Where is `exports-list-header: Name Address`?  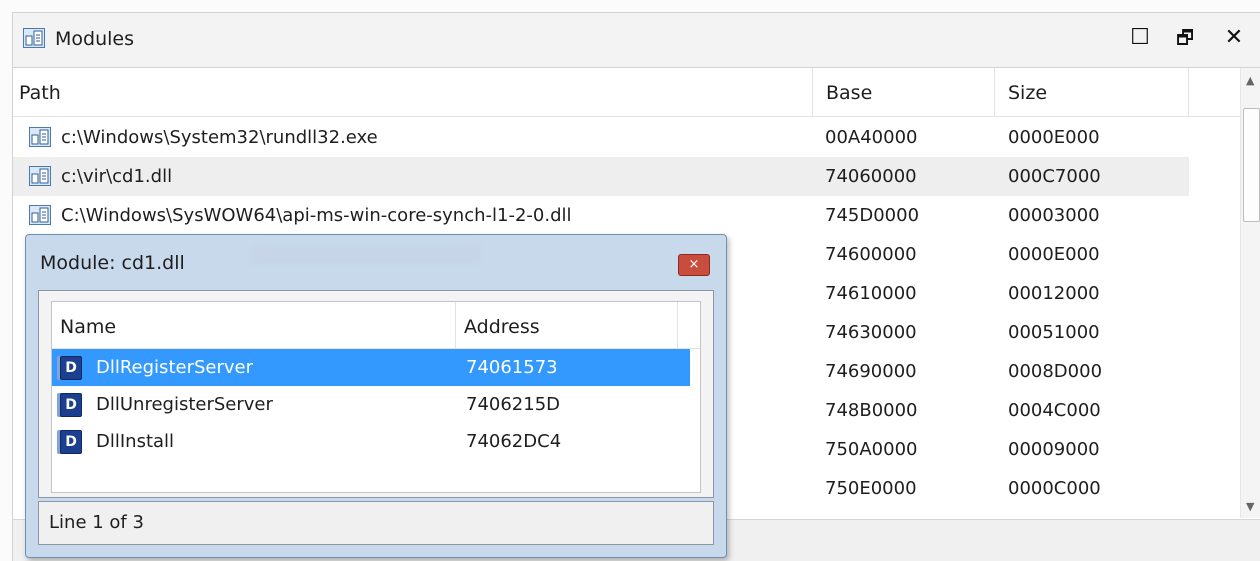 exports-list-header: Name Address is located at coordinates (376, 325).